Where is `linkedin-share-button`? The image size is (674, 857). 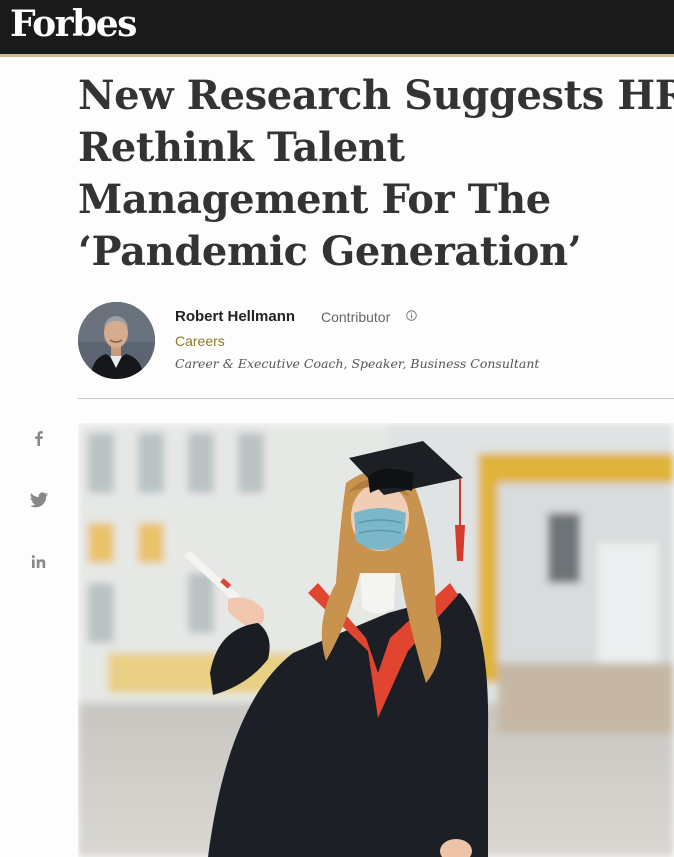 linkedin-share-button is located at coordinates (39, 562).